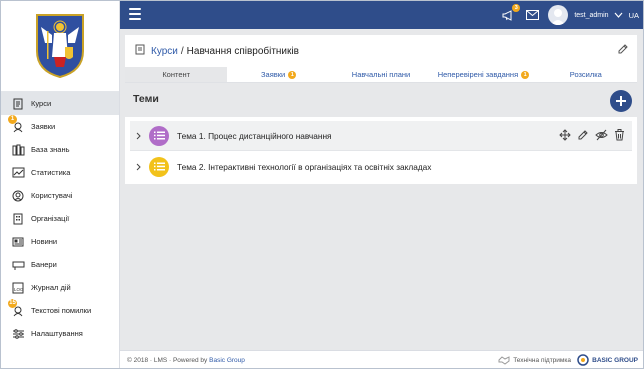 The image size is (644, 369). I want to click on sidebar-item-settings: Налаштування, so click(60, 333).